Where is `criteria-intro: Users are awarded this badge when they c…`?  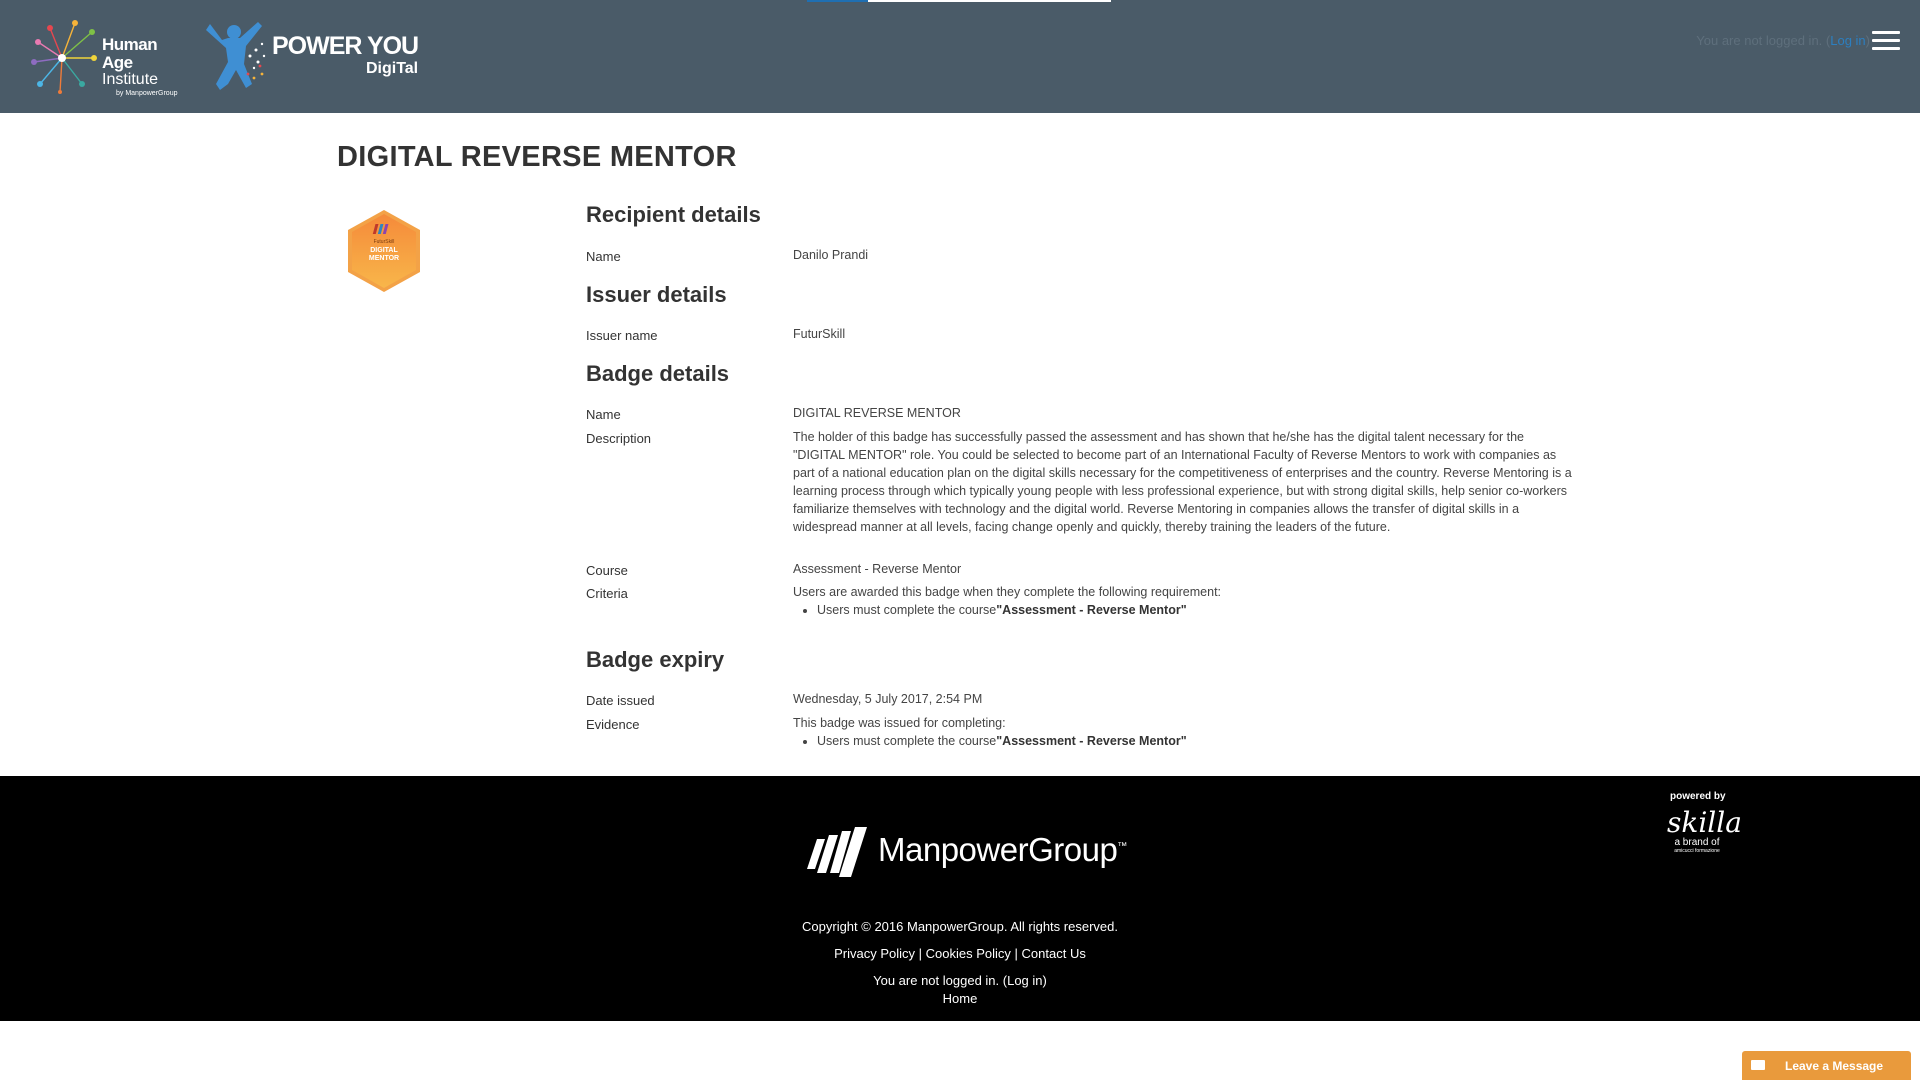 criteria-intro: Users are awarded this badge when they c… is located at coordinates (1007, 592).